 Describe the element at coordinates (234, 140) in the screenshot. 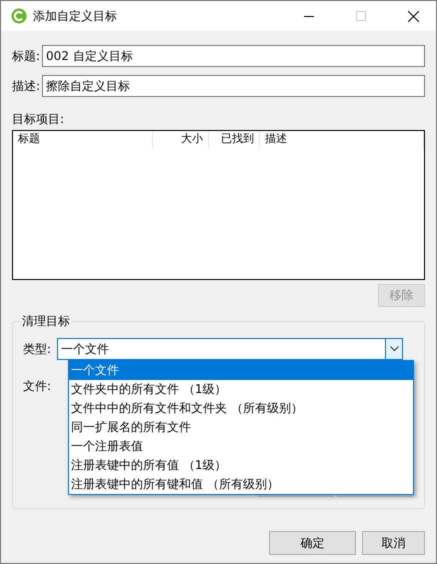

I see `column-header: 已找到` at that location.